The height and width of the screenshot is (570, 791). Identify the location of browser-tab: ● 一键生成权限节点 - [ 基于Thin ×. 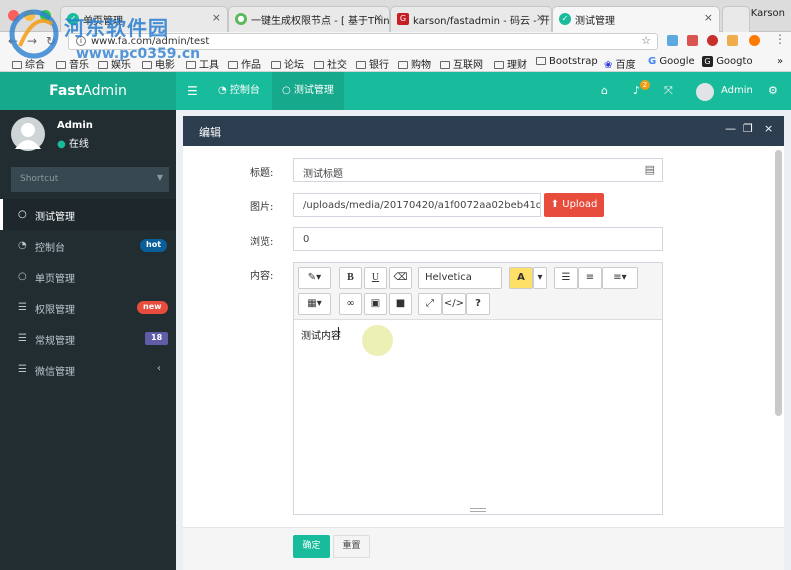
(309, 19).